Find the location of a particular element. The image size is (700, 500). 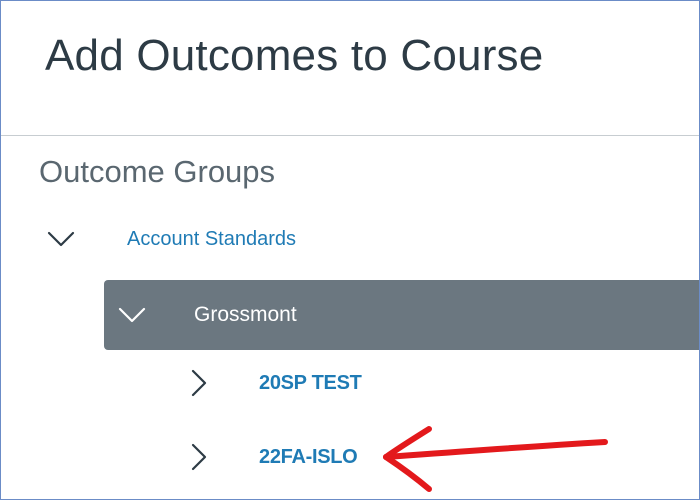

tree-item-label: Grossmont is located at coordinates (245, 315).